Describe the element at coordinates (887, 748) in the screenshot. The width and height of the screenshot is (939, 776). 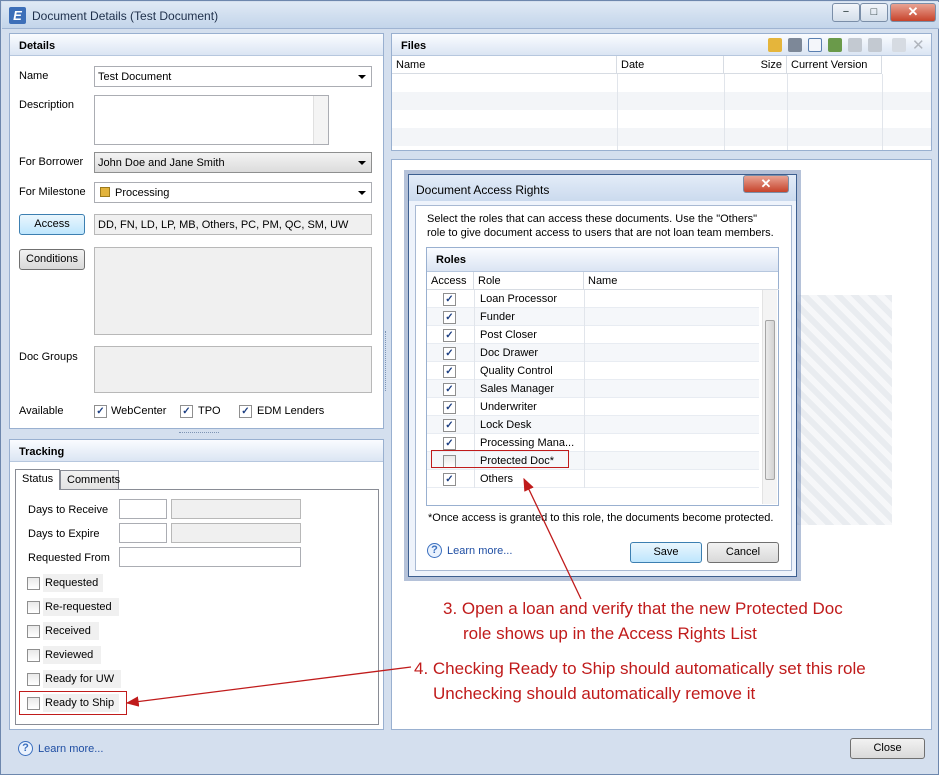
I see `close-button: Close` at that location.